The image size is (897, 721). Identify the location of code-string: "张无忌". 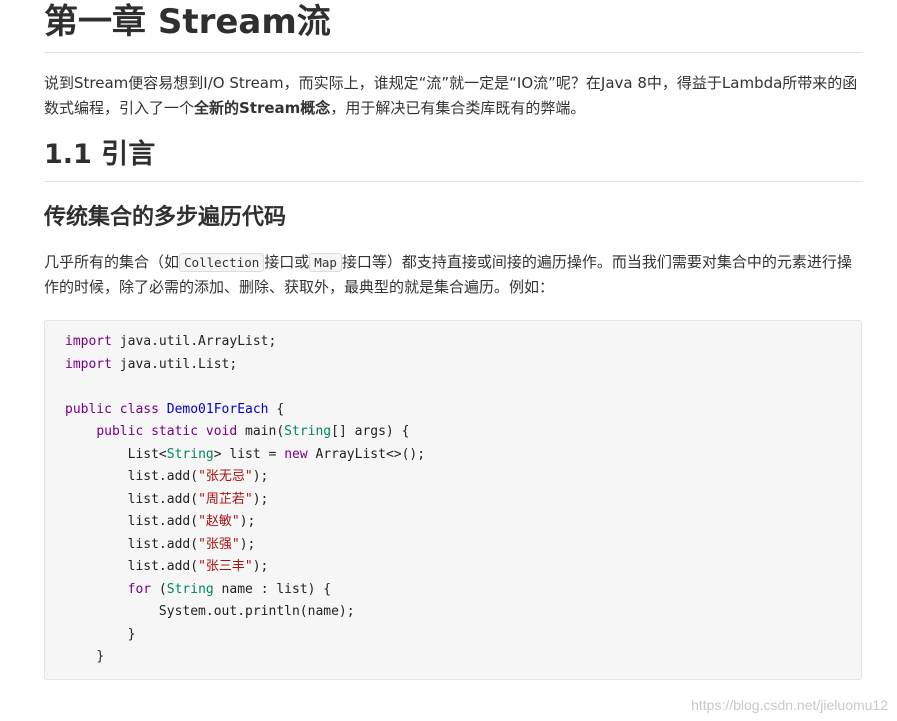
(225, 476).